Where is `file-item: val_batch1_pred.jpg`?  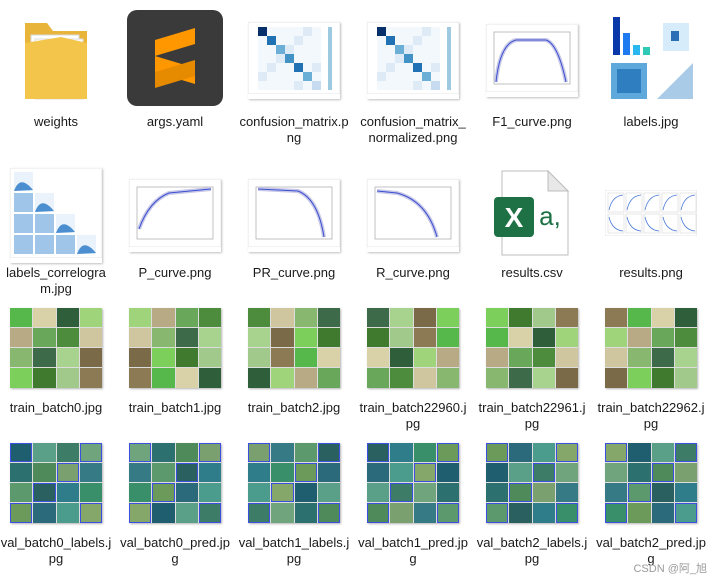
file-item: val_batch1_pred.jpg is located at coordinates (413, 502).